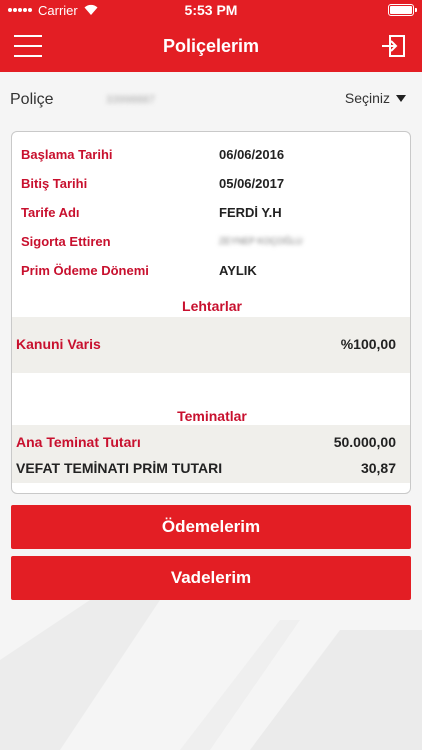  What do you see at coordinates (211, 241) in the screenshot?
I see `detail-row-insurer: Sigorta Ettiren ZEYNEP KOÇOĞLU` at bounding box center [211, 241].